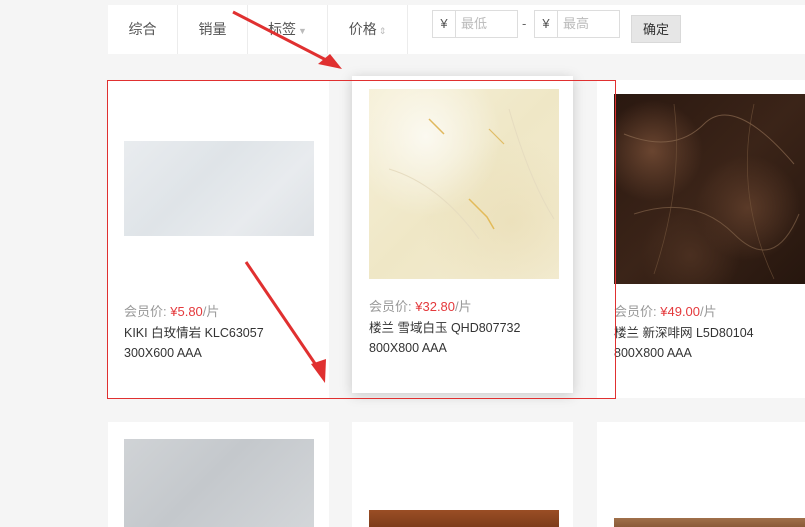 This screenshot has width=805, height=527. What do you see at coordinates (656, 29) in the screenshot?
I see `confirm-button: 确定` at bounding box center [656, 29].